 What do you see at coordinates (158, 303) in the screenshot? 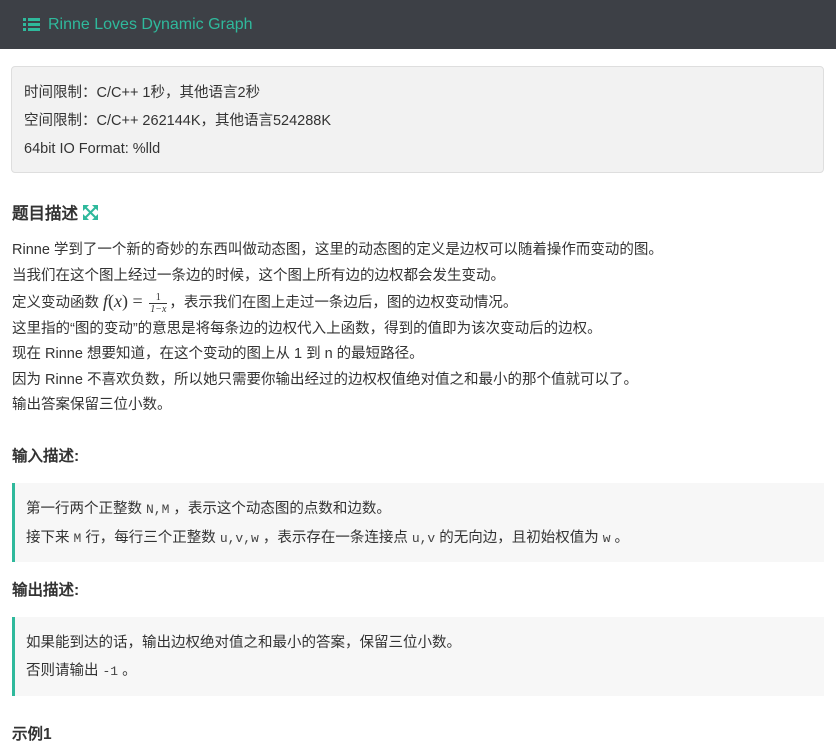
I see `formula-fraction: 1 1−x` at bounding box center [158, 303].